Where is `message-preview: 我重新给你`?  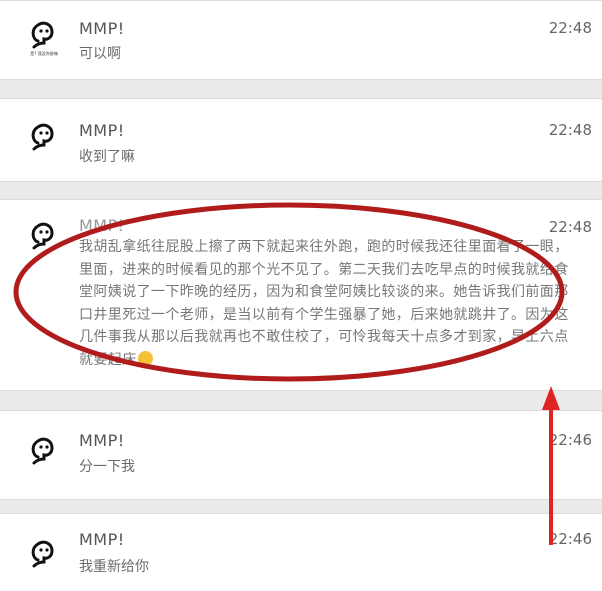
message-preview: 我重新给你 is located at coordinates (114, 567).